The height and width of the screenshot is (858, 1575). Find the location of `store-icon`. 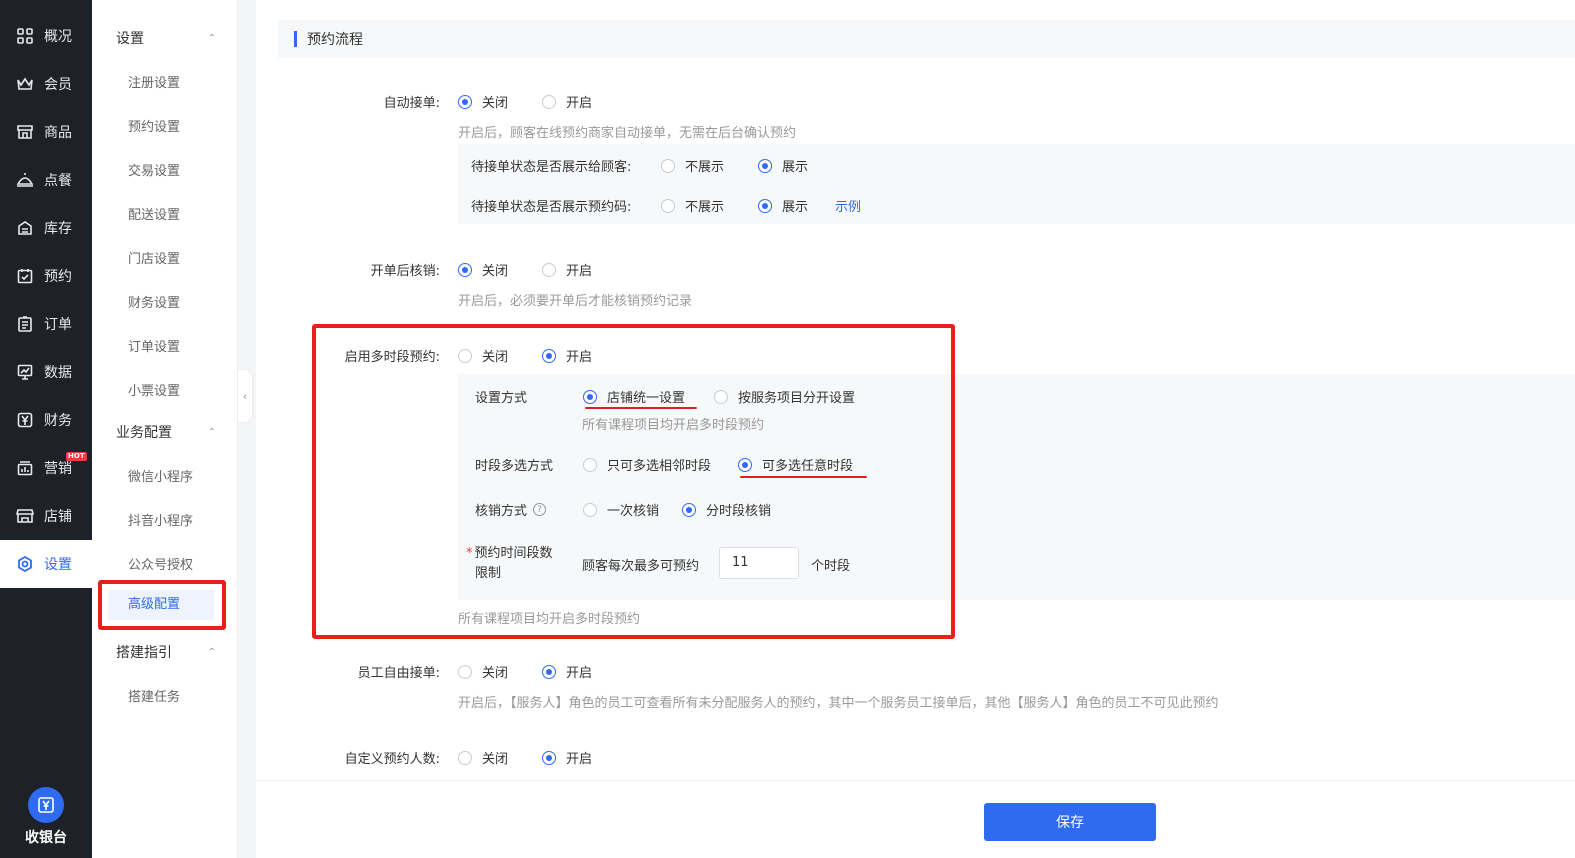

store-icon is located at coordinates (25, 516).